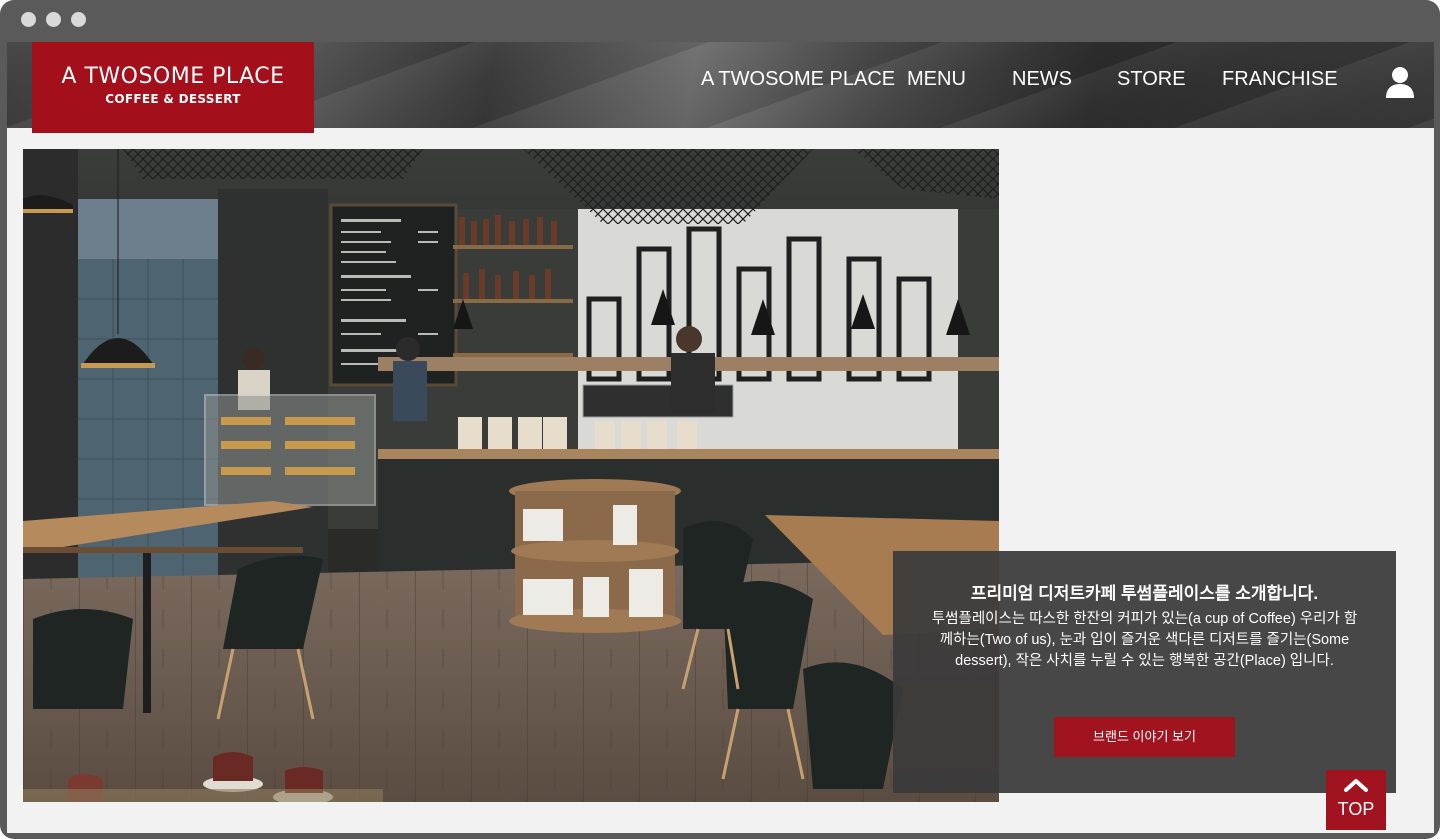 This screenshot has width=1440, height=839. Describe the element at coordinates (53, 19) in the screenshot. I see `window-minimize-button` at that location.